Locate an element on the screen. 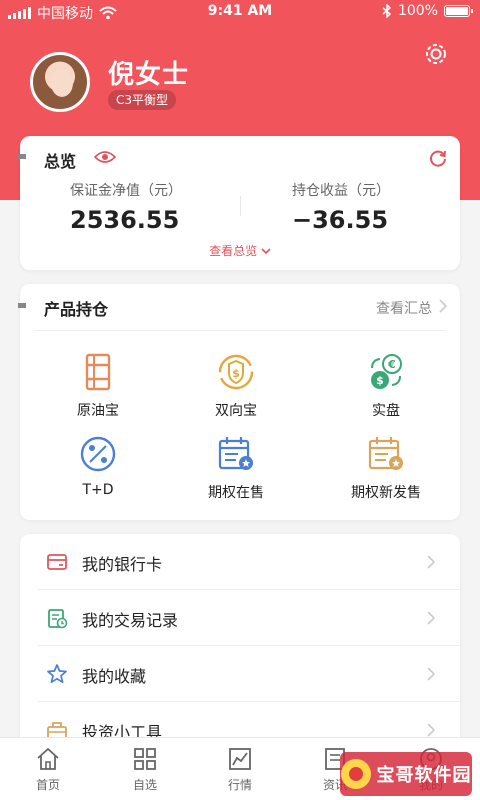 This screenshot has width=480, height=800. product-t-plus-d: T+D is located at coordinates (98, 466).